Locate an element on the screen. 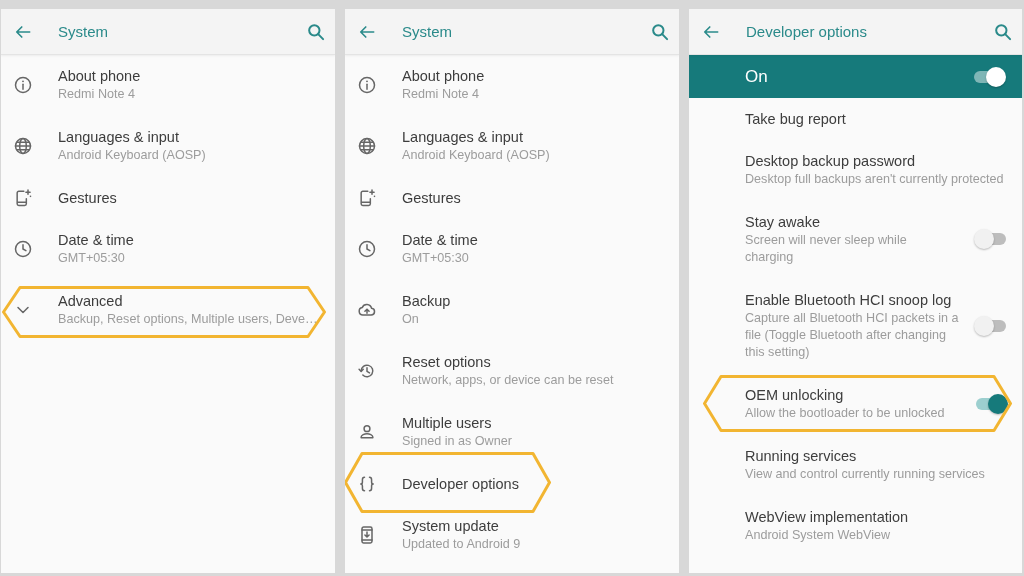 The image size is (1024, 576). setting-title: Running services is located at coordinates (880, 456).